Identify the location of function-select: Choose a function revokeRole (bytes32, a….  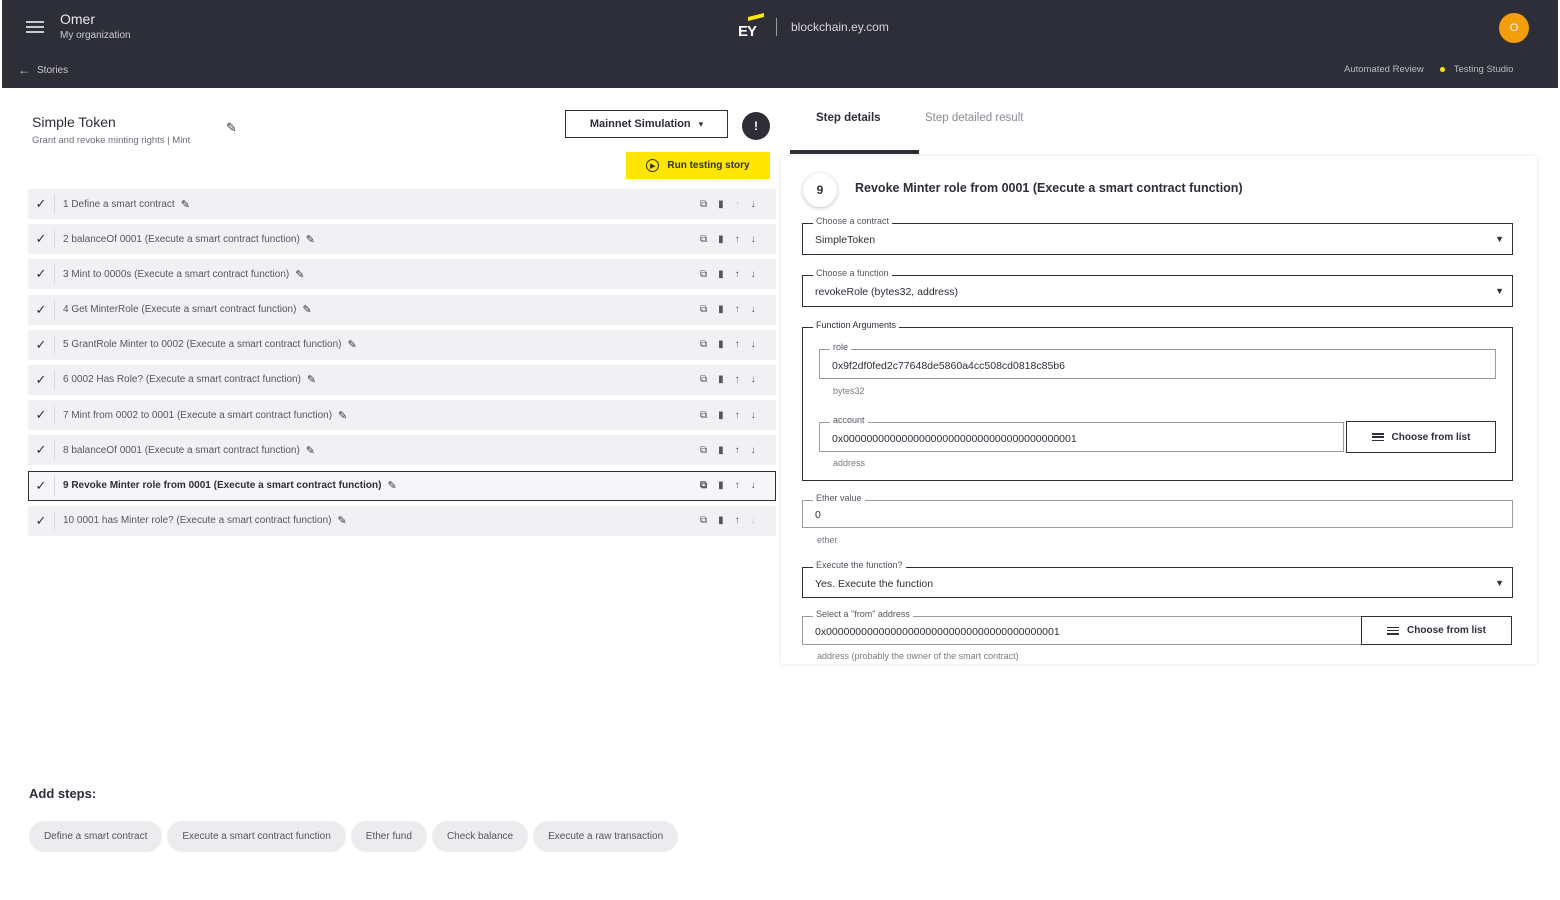
(1157, 287).